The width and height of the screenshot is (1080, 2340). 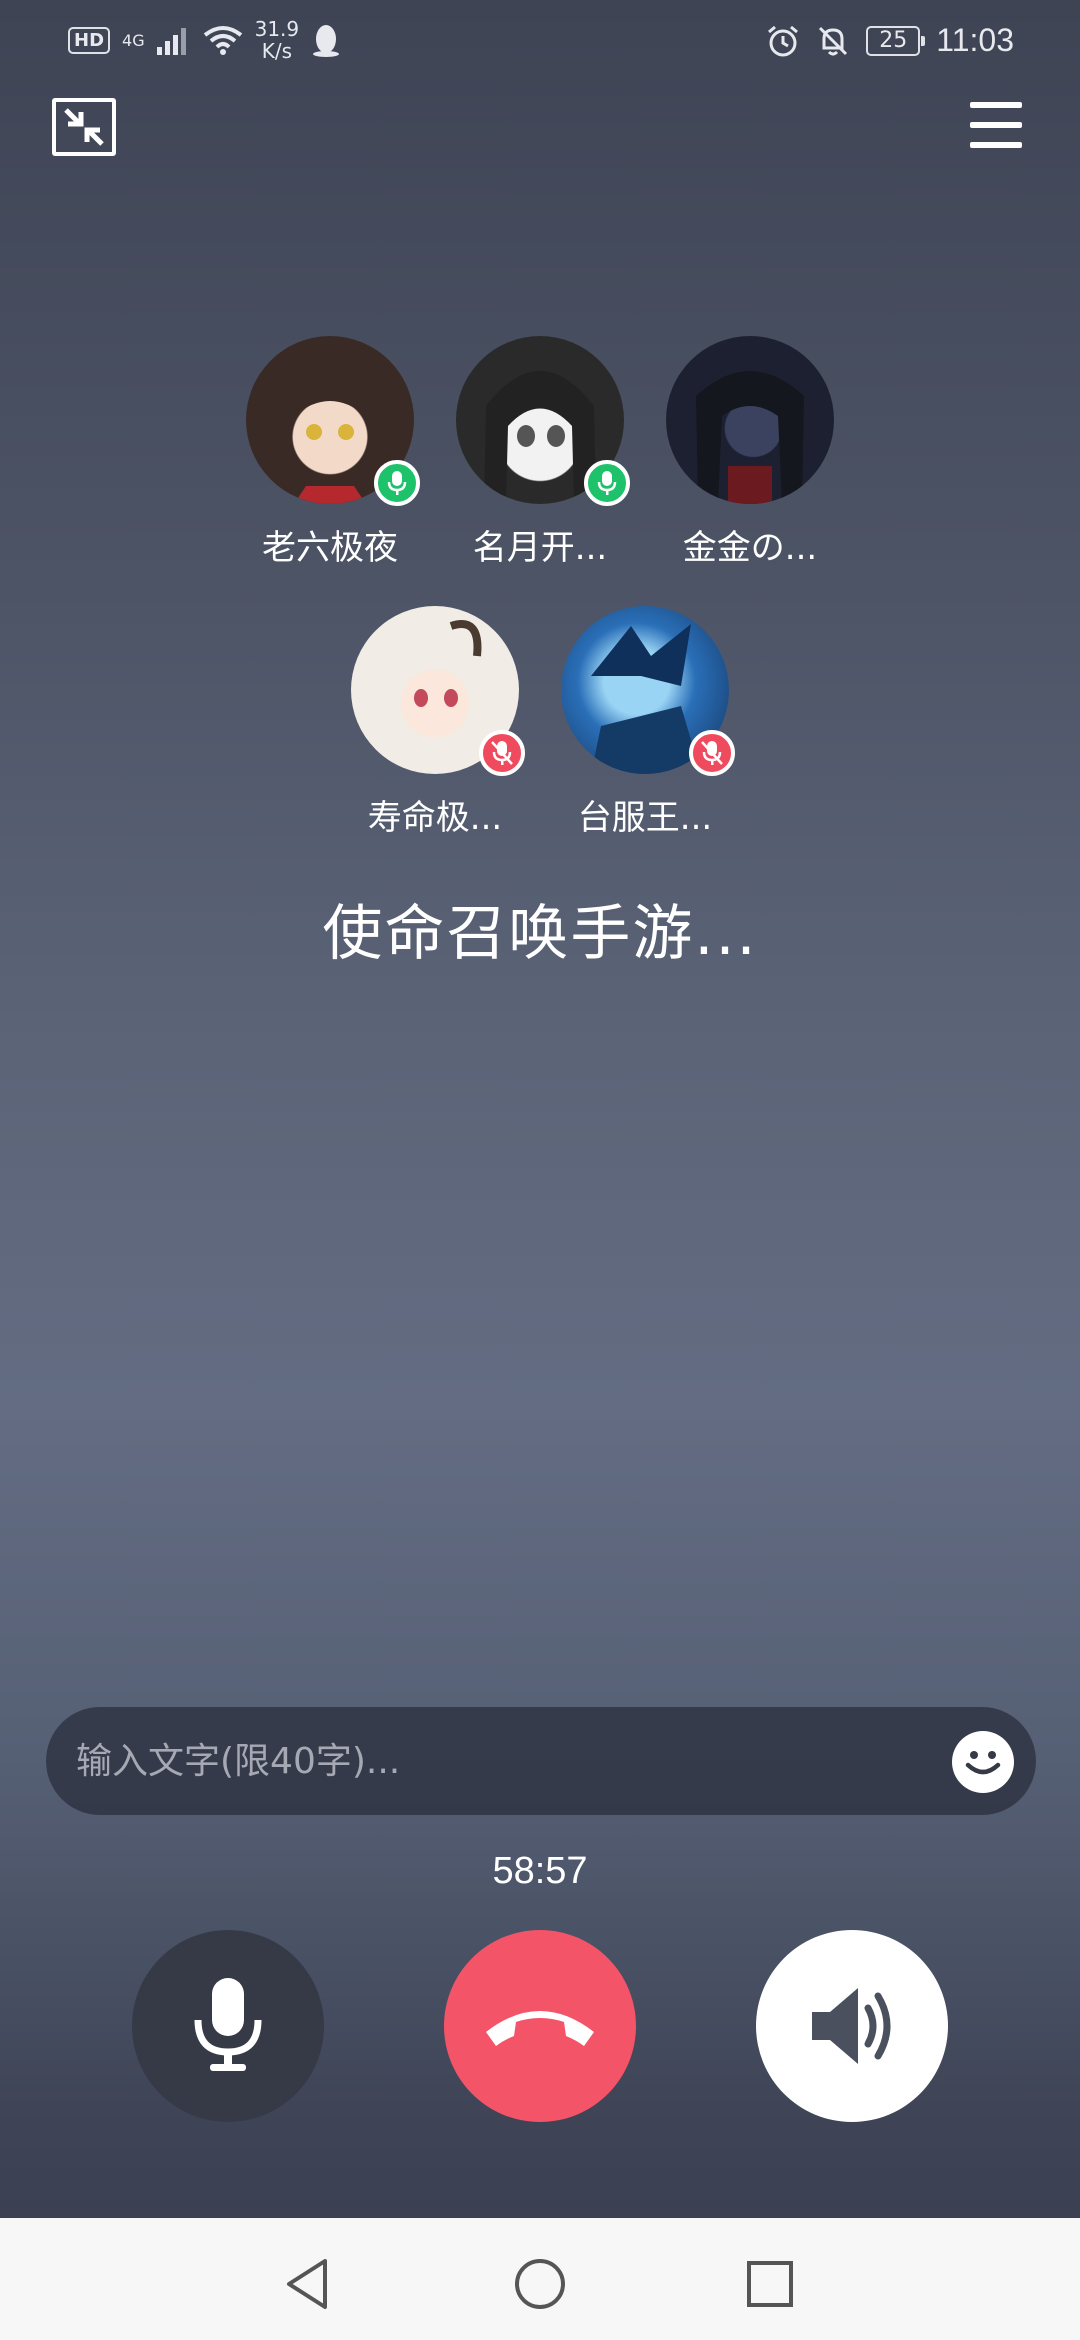 What do you see at coordinates (89, 40) in the screenshot?
I see `hd-badge: HD` at bounding box center [89, 40].